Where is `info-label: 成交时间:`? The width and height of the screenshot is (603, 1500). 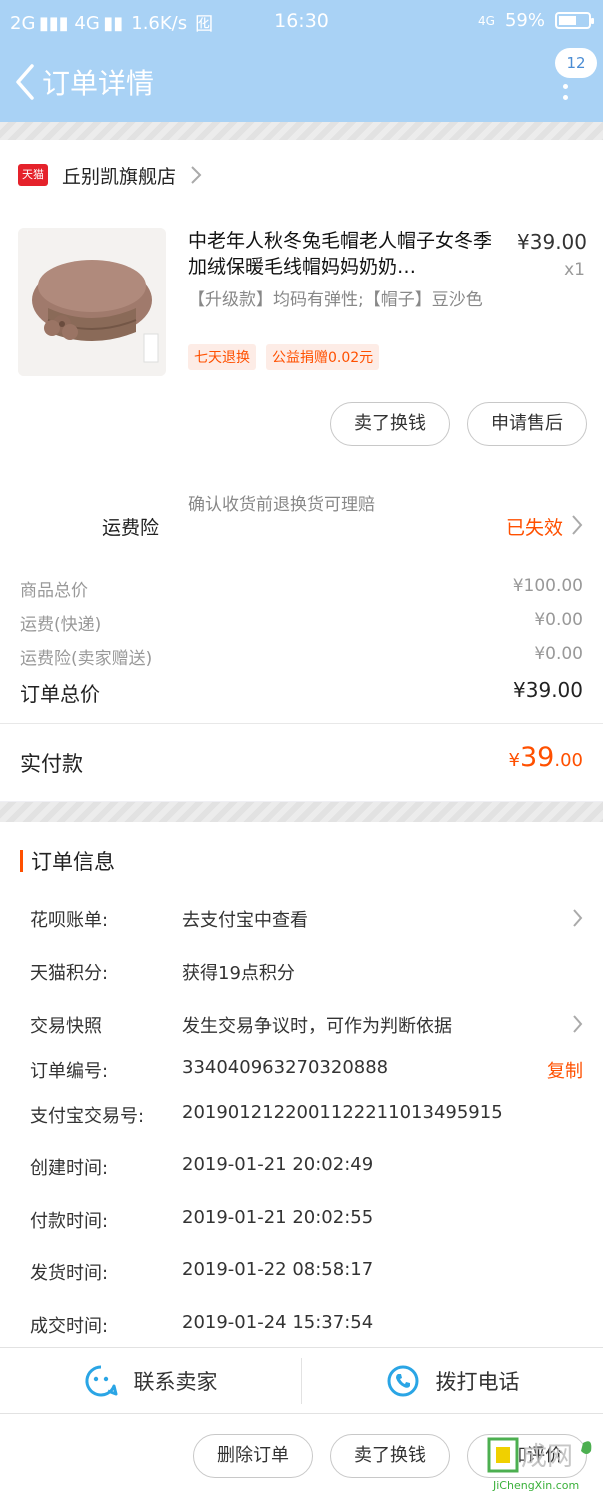 info-label: 成交时间: is located at coordinates (69, 1326).